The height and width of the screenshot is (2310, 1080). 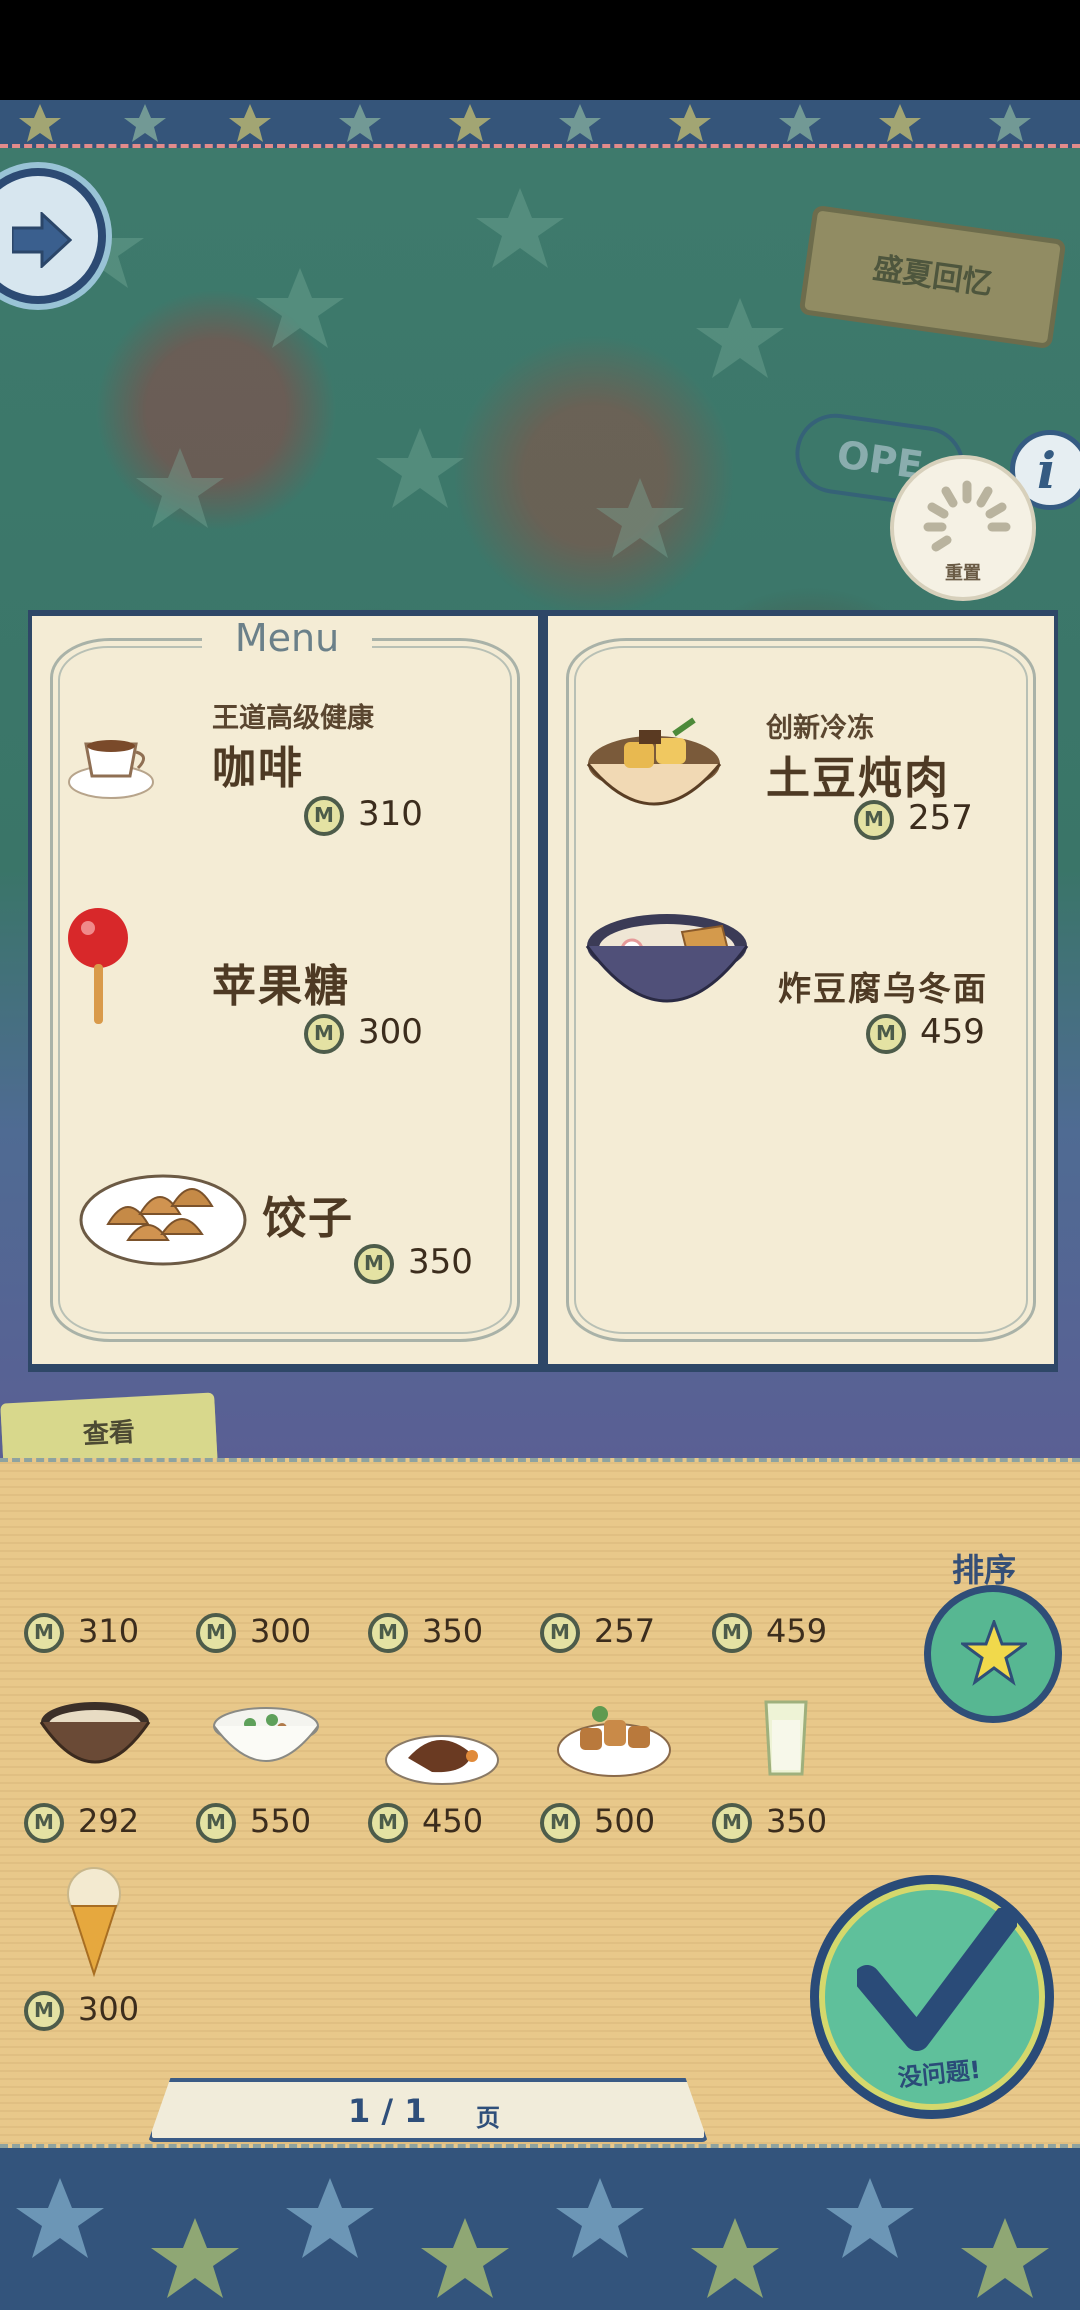 I want to click on status-bar, so click(x=540, y=50).